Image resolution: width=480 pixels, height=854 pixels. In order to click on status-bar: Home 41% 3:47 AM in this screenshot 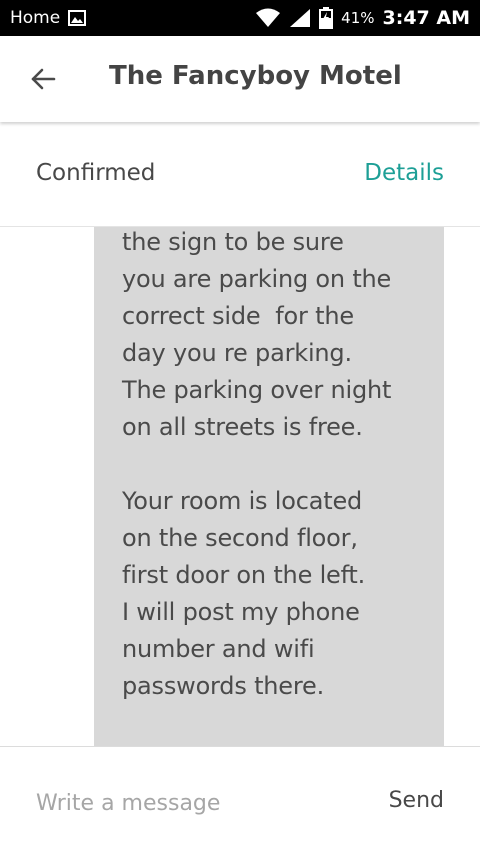, I will do `click(240, 18)`.